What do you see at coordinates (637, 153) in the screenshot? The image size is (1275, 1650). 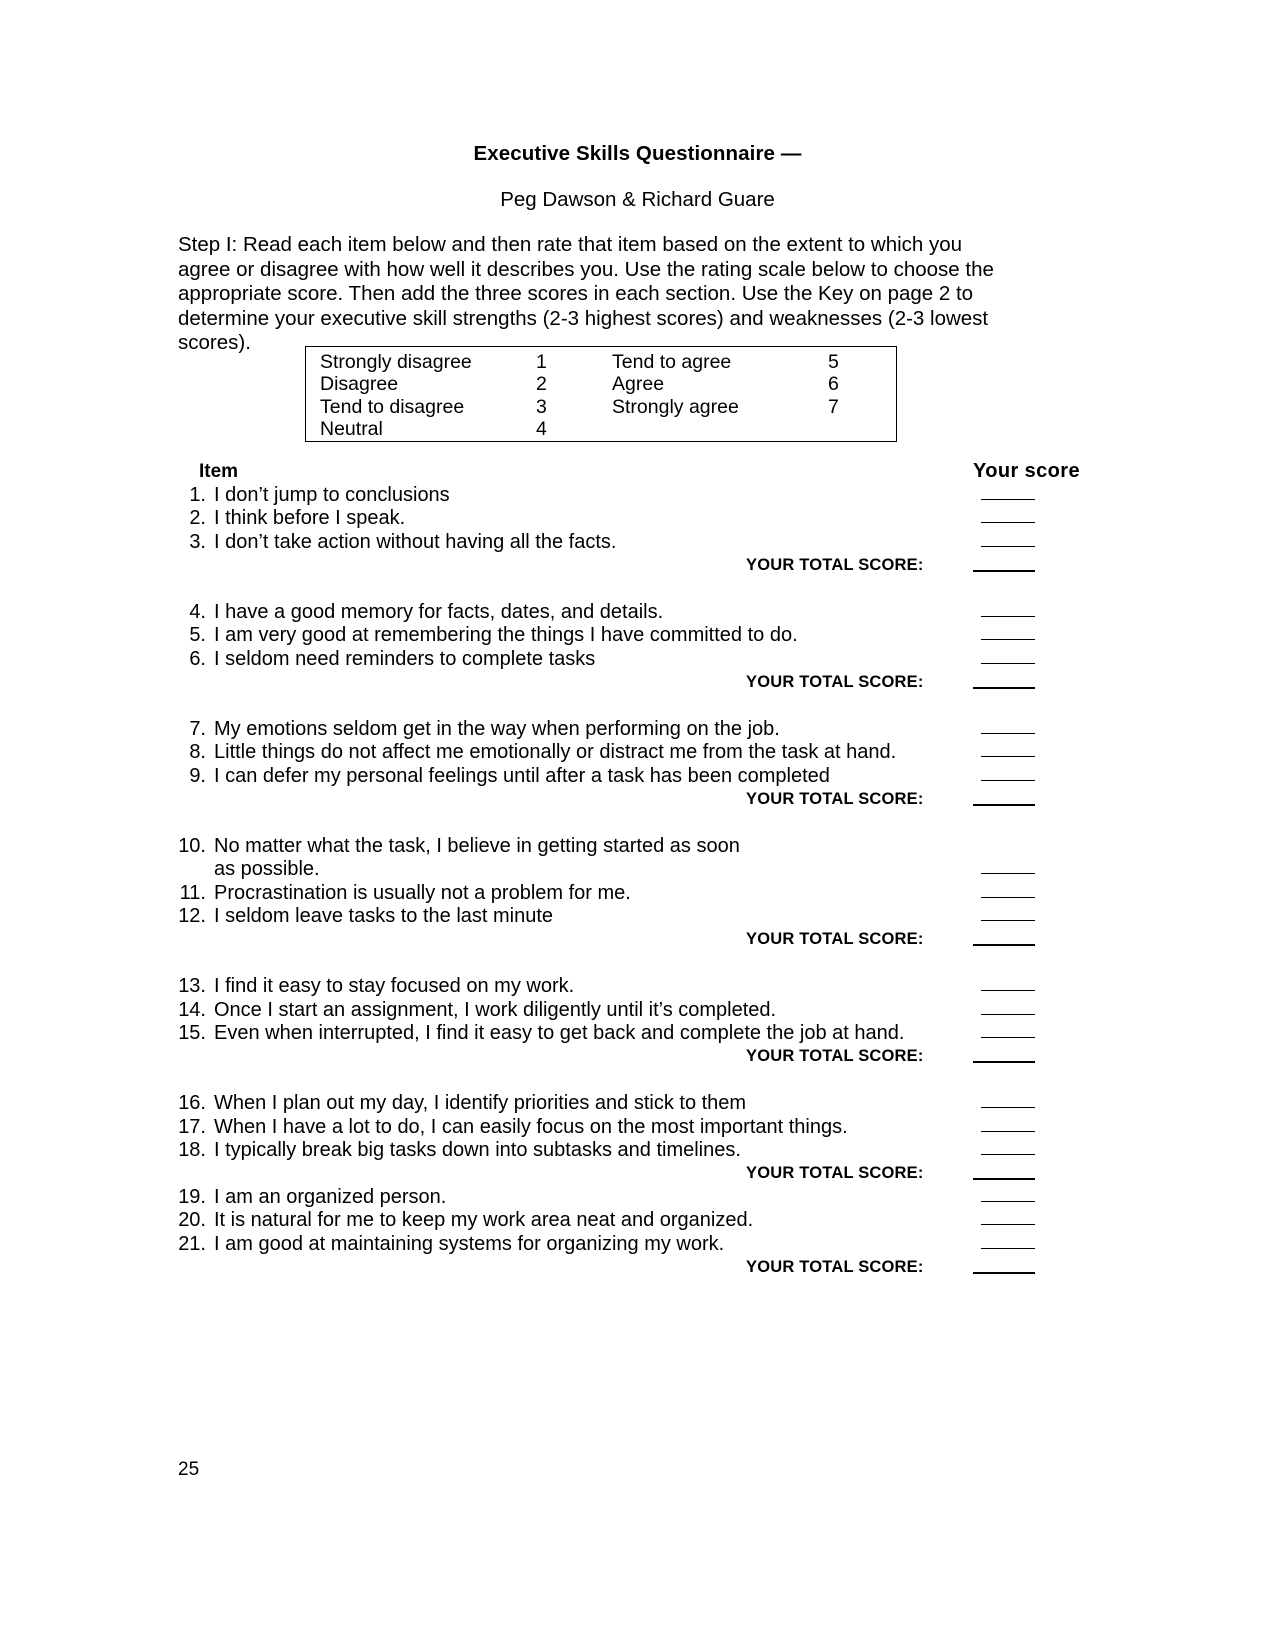 I see `page-title: Executive Skills Questionnaire —` at bounding box center [637, 153].